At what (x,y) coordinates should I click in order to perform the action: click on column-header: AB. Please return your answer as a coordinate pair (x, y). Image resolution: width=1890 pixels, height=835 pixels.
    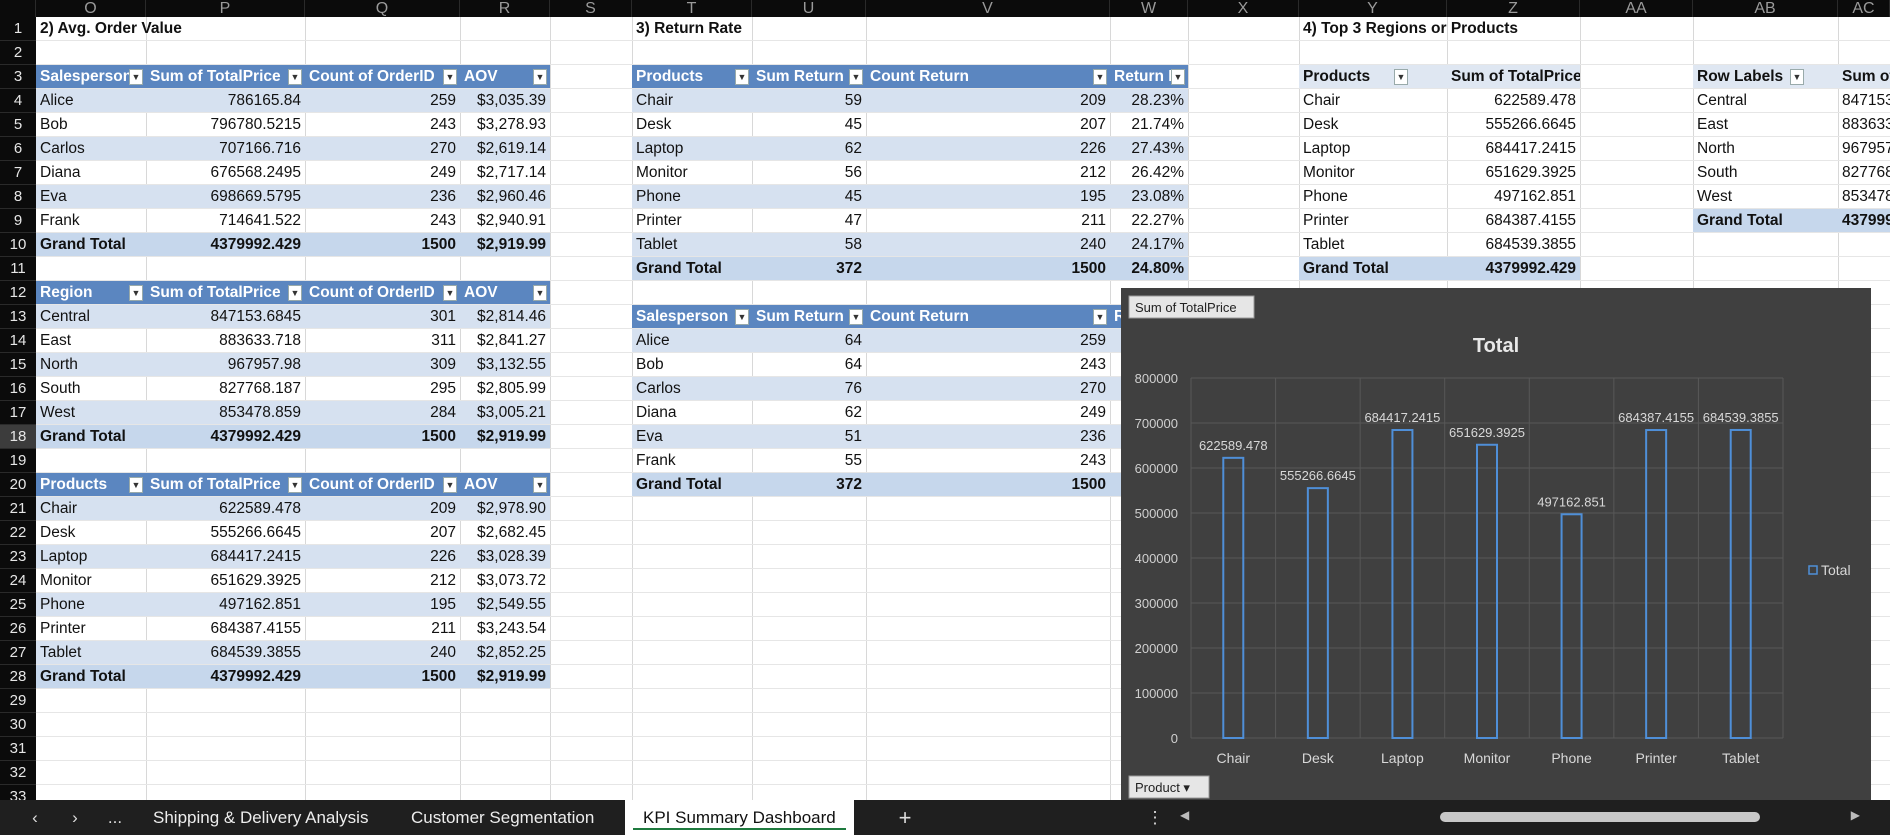
    Looking at the image, I should click on (1765, 8).